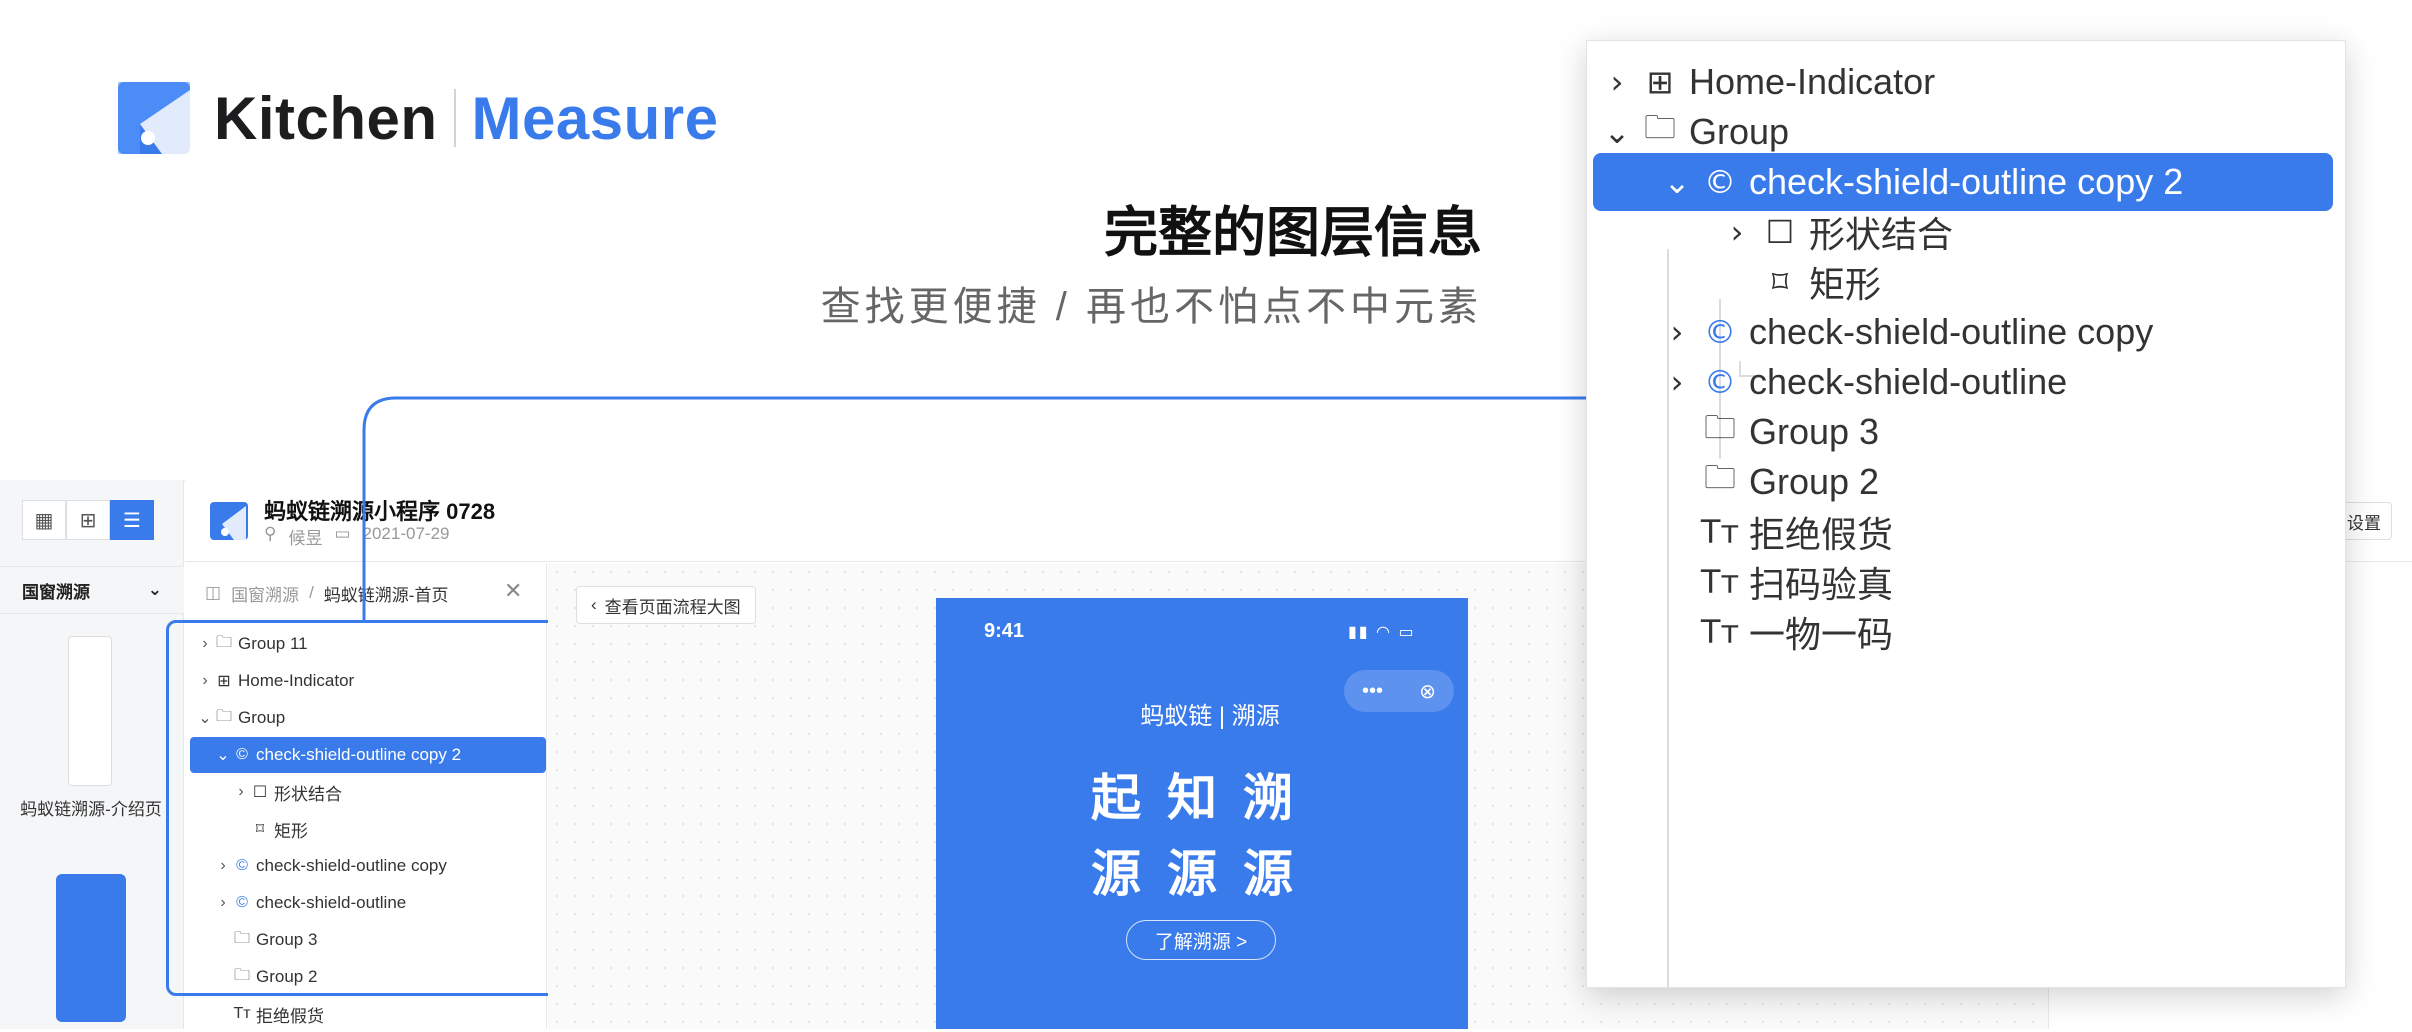  Describe the element at coordinates (265, 593) in the screenshot. I see `breadcrumb-parent: 国窗溯源` at that location.